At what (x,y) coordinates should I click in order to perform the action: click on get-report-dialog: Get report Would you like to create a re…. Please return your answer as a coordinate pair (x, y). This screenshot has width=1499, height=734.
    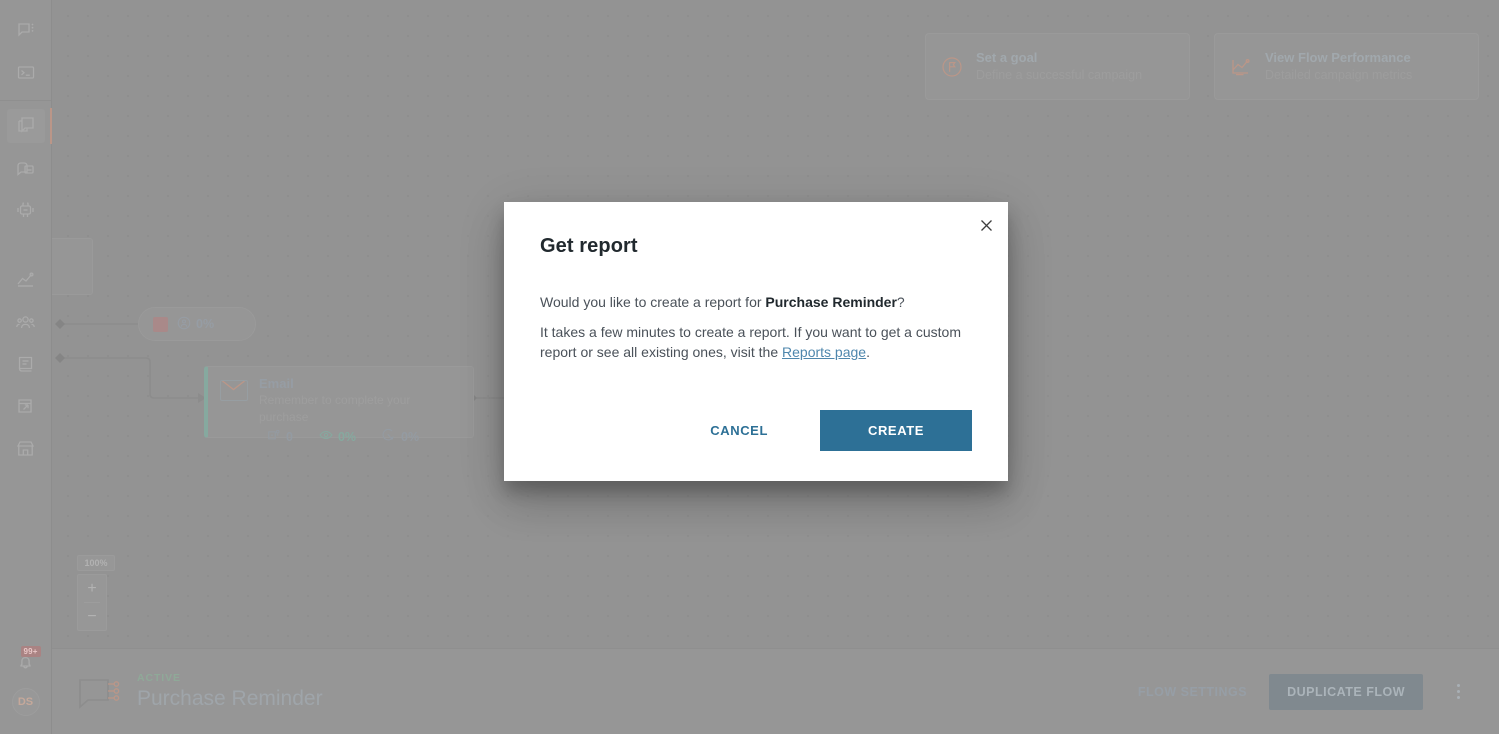
    Looking at the image, I should click on (756, 341).